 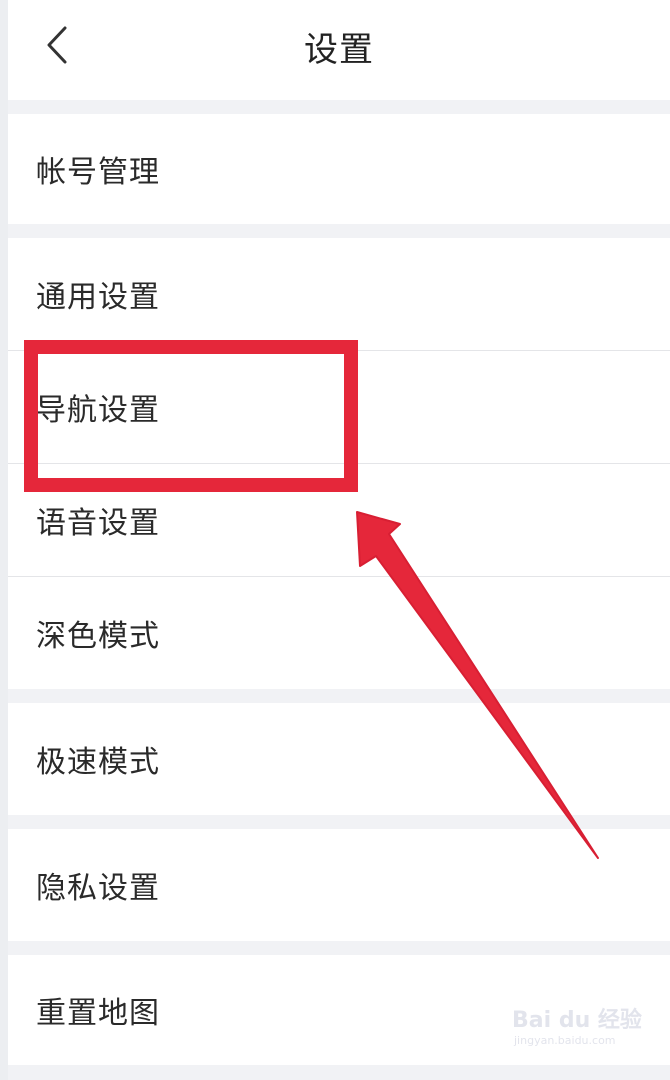 I want to click on settings-item-speed-mode: 极速模式, so click(x=339, y=759).